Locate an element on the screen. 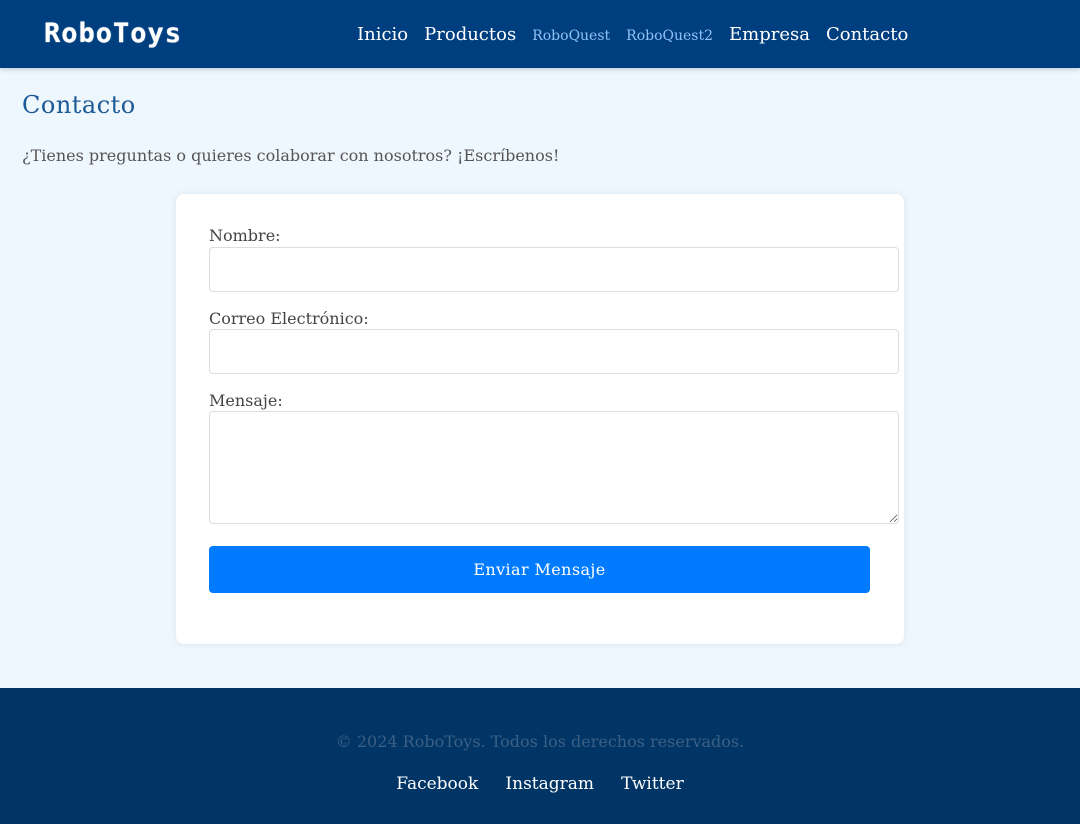  facebook-link: Facebook is located at coordinates (437, 784).